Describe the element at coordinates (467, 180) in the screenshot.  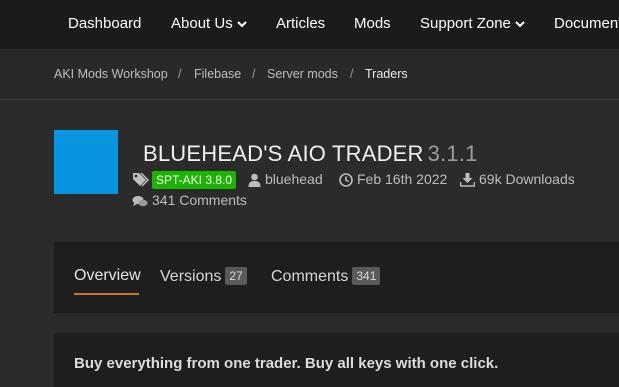
I see `download-icon` at that location.